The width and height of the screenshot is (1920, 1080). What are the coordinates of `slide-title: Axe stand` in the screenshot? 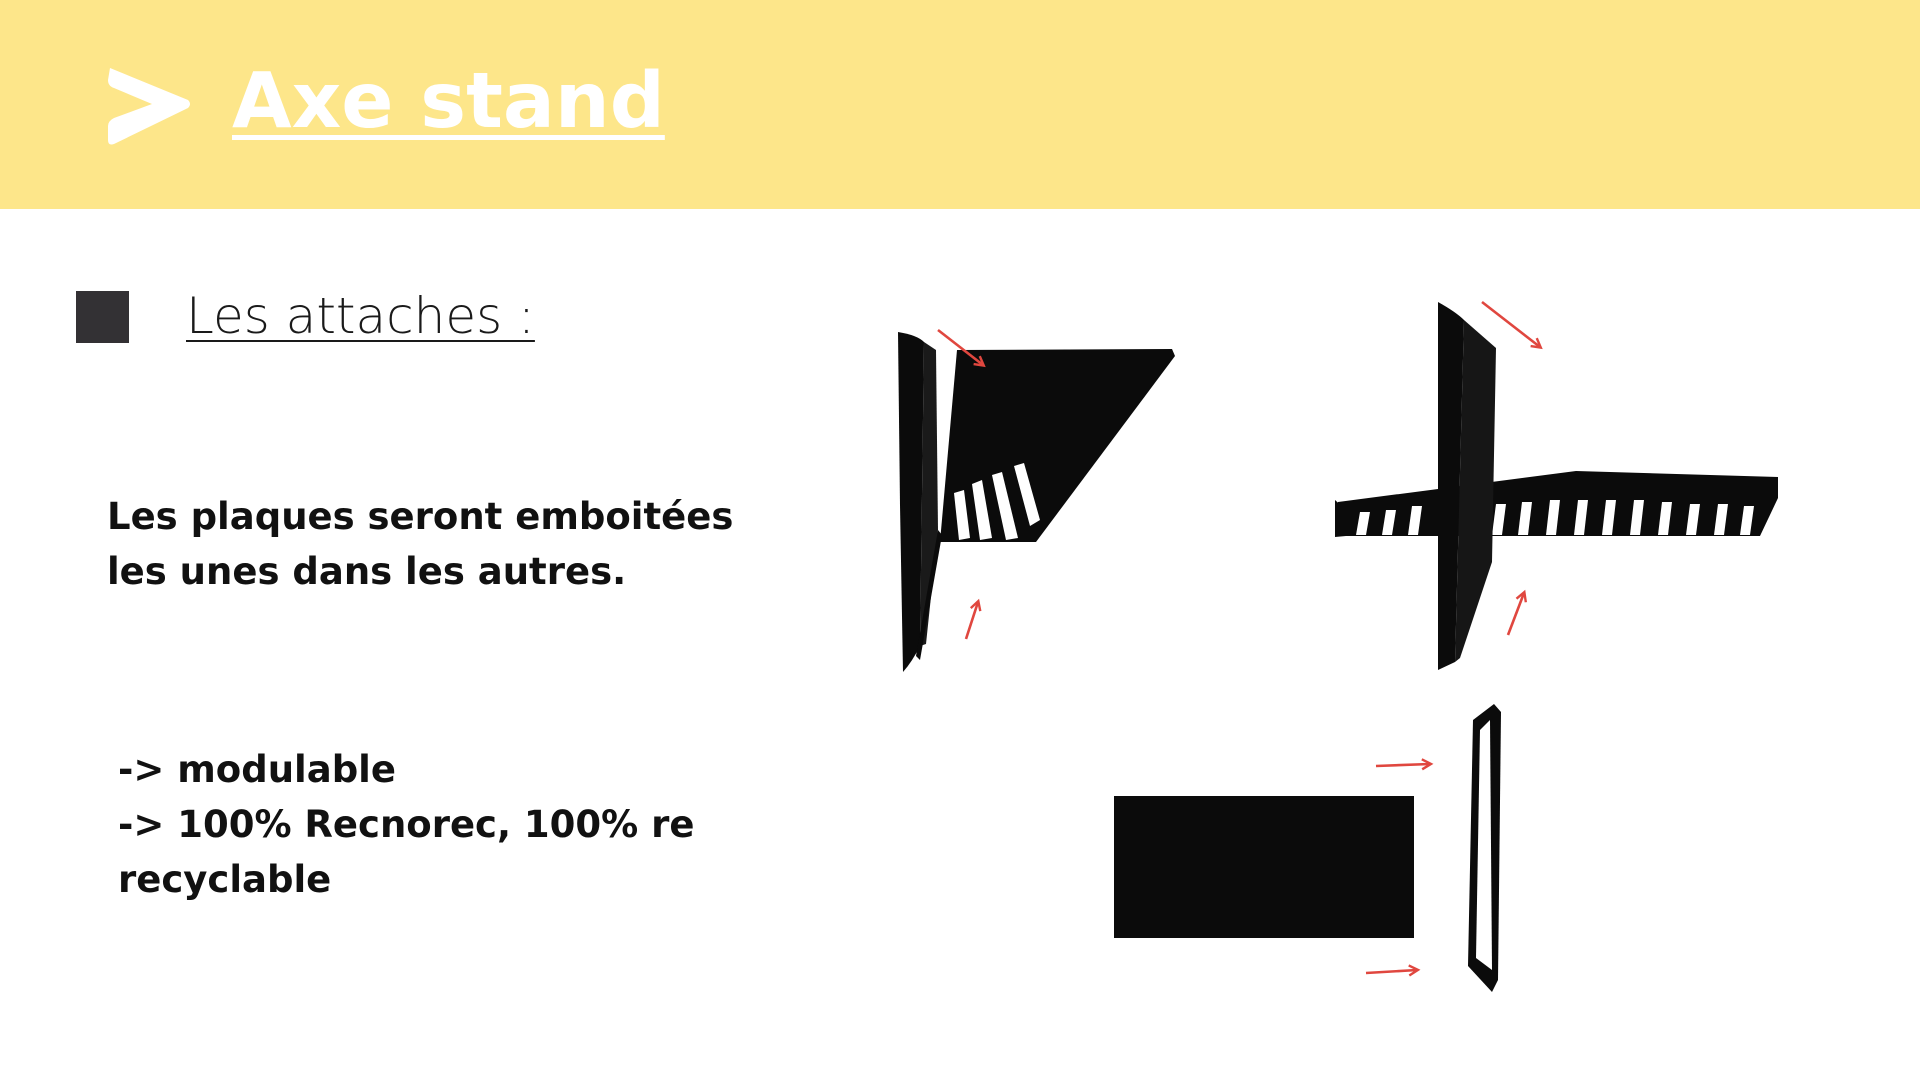 It's located at (448, 101).